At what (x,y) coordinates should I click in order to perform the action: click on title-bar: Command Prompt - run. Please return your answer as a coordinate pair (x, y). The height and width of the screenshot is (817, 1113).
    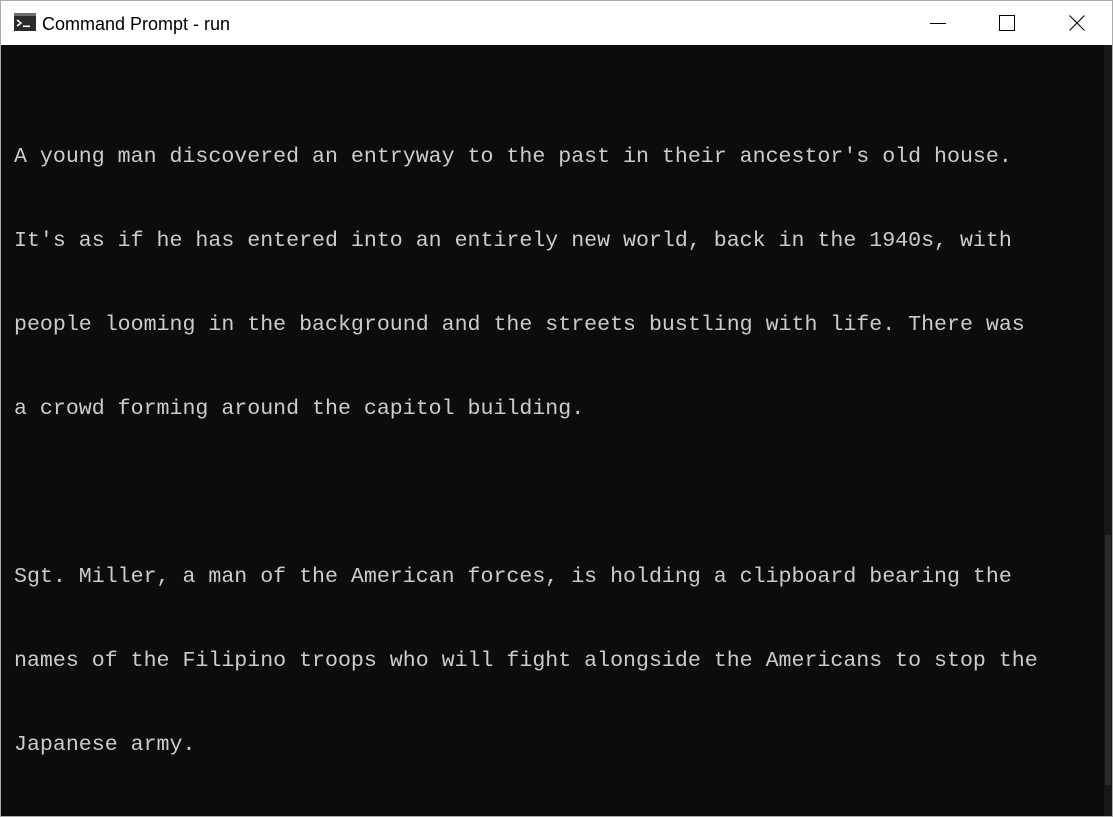
    Looking at the image, I should click on (556, 23).